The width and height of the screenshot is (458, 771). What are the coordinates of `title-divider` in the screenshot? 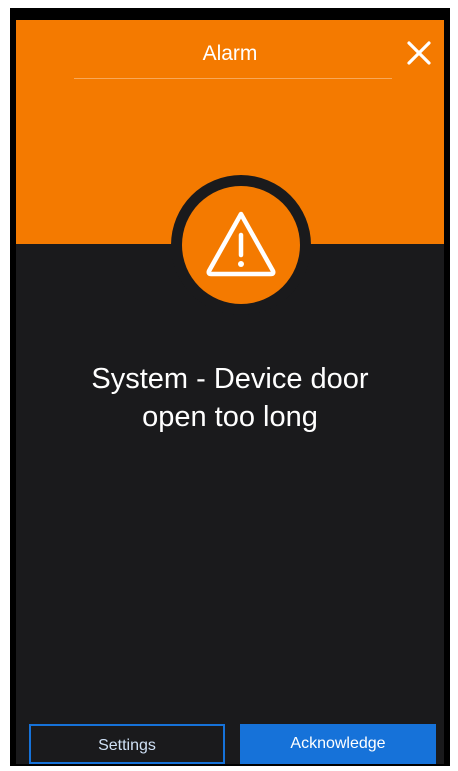 It's located at (233, 78).